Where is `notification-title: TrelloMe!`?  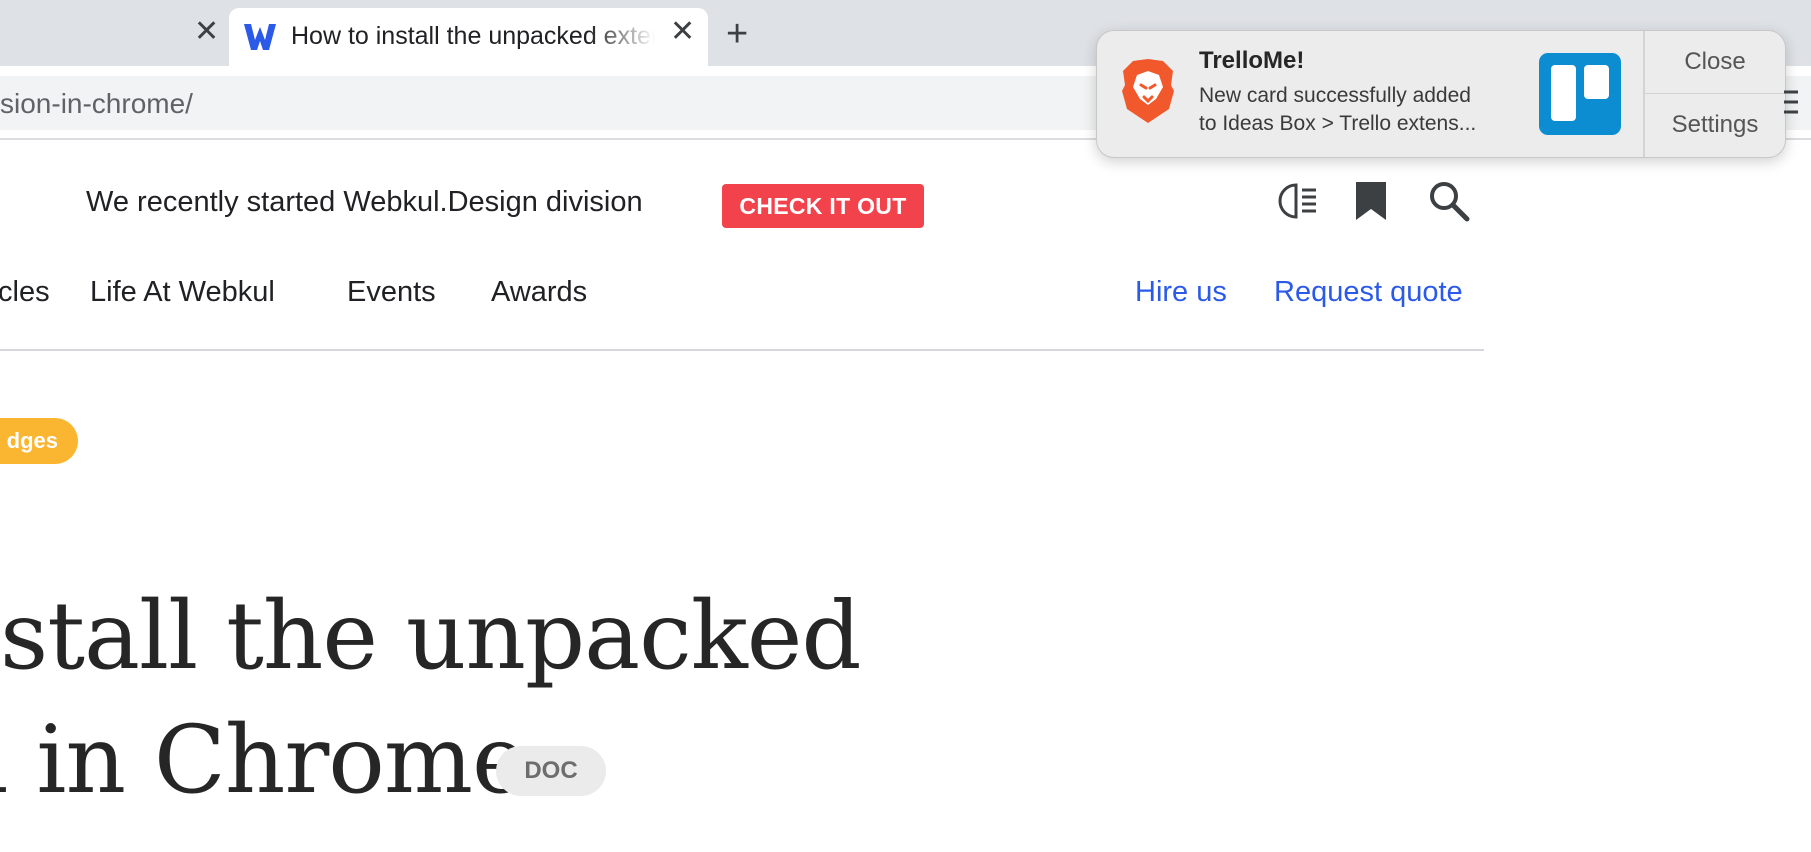
notification-title: TrelloMe! is located at coordinates (1252, 60).